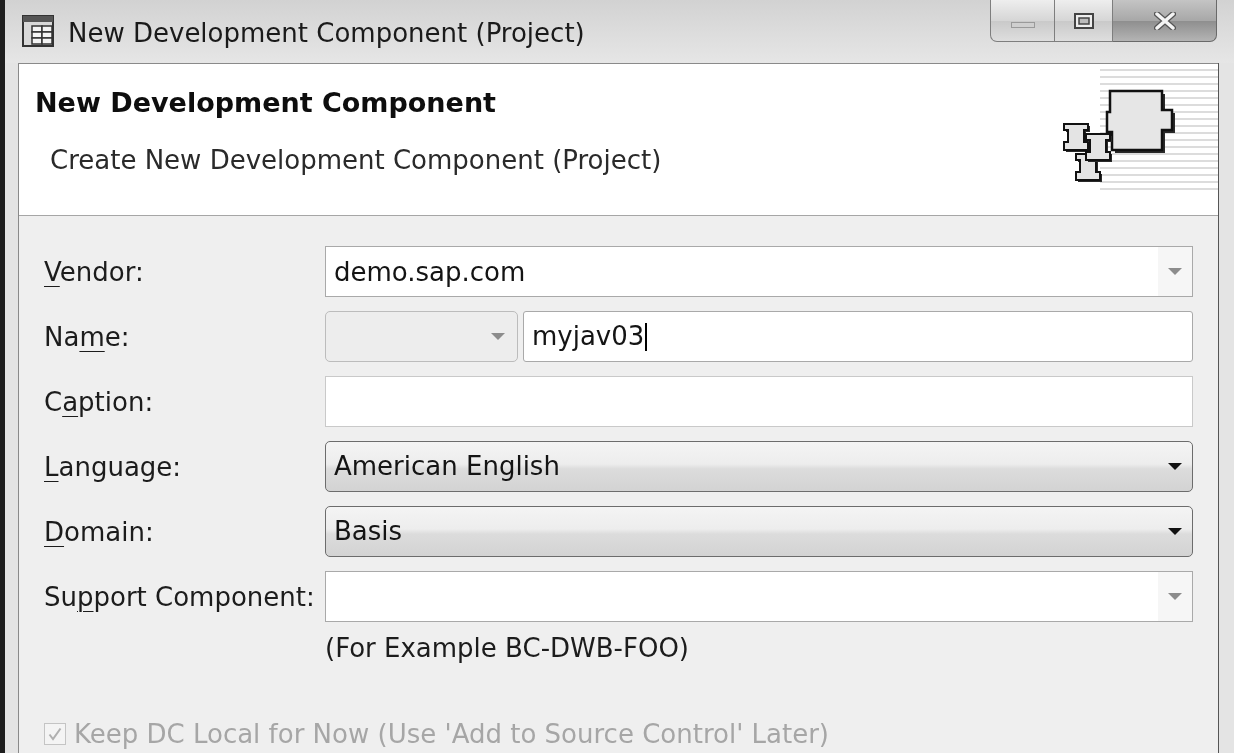 The image size is (1234, 753). Describe the element at coordinates (507, 648) in the screenshot. I see `example-hint: (For Example BC-DWB-FOO)` at that location.